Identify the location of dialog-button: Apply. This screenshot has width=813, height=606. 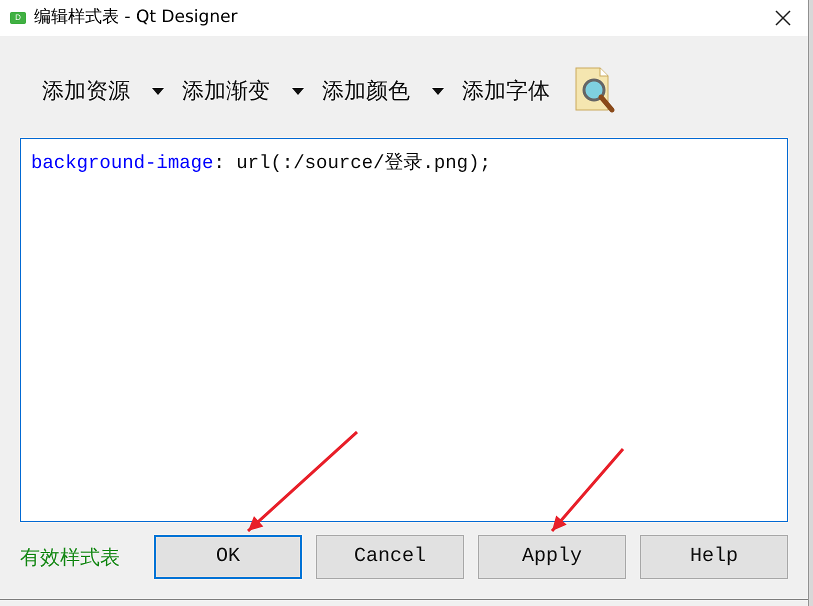
(552, 557).